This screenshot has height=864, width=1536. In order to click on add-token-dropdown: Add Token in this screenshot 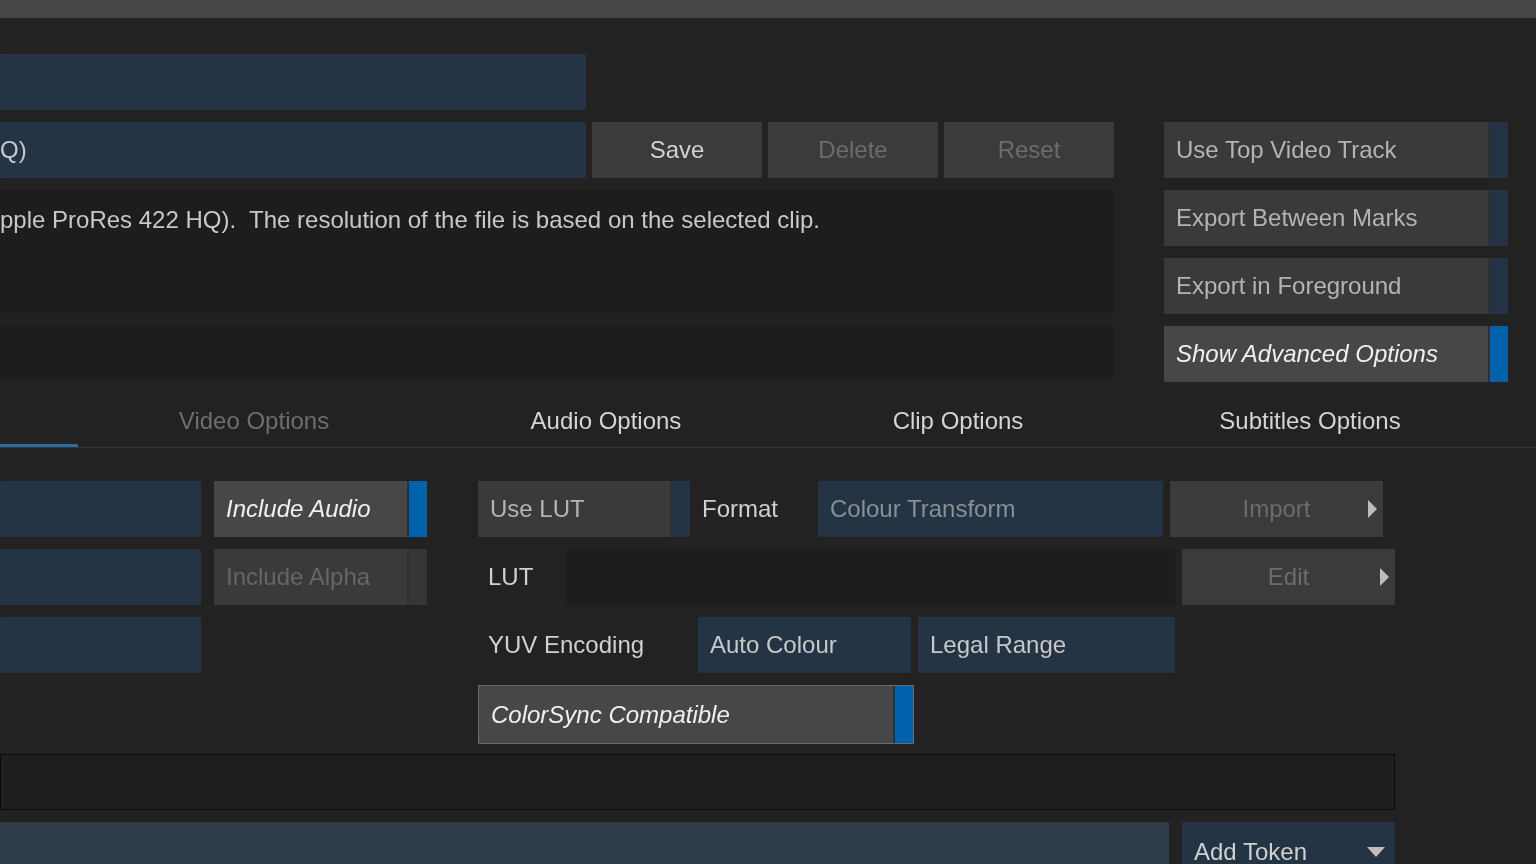, I will do `click(1288, 843)`.